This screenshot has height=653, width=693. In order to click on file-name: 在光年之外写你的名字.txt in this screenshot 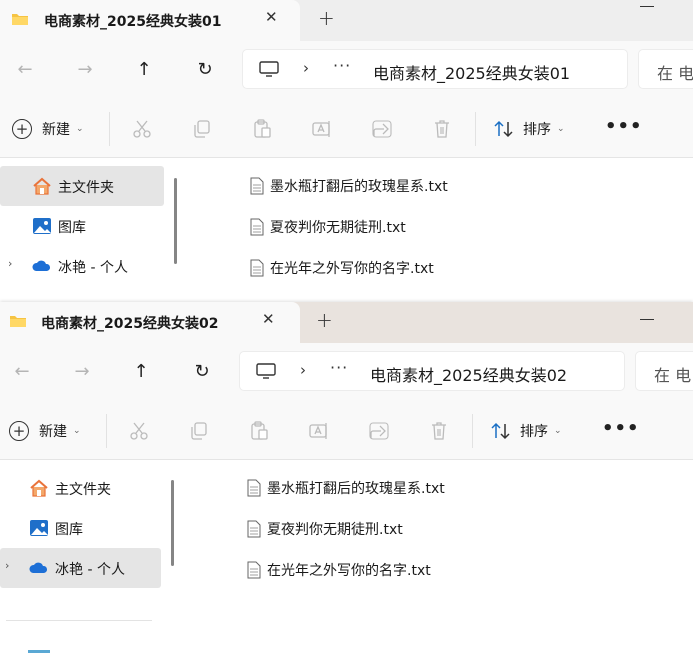, I will do `click(349, 571)`.